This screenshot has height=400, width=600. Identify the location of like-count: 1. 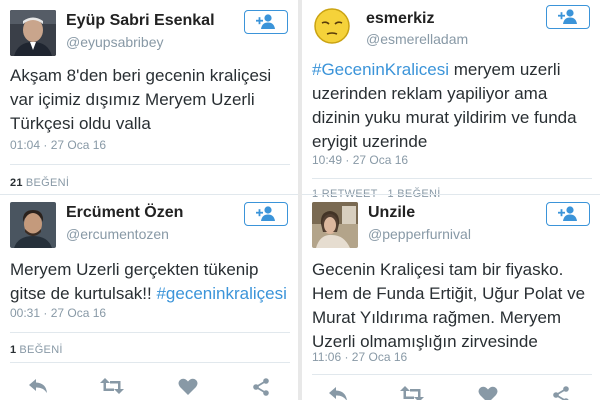
(13, 350).